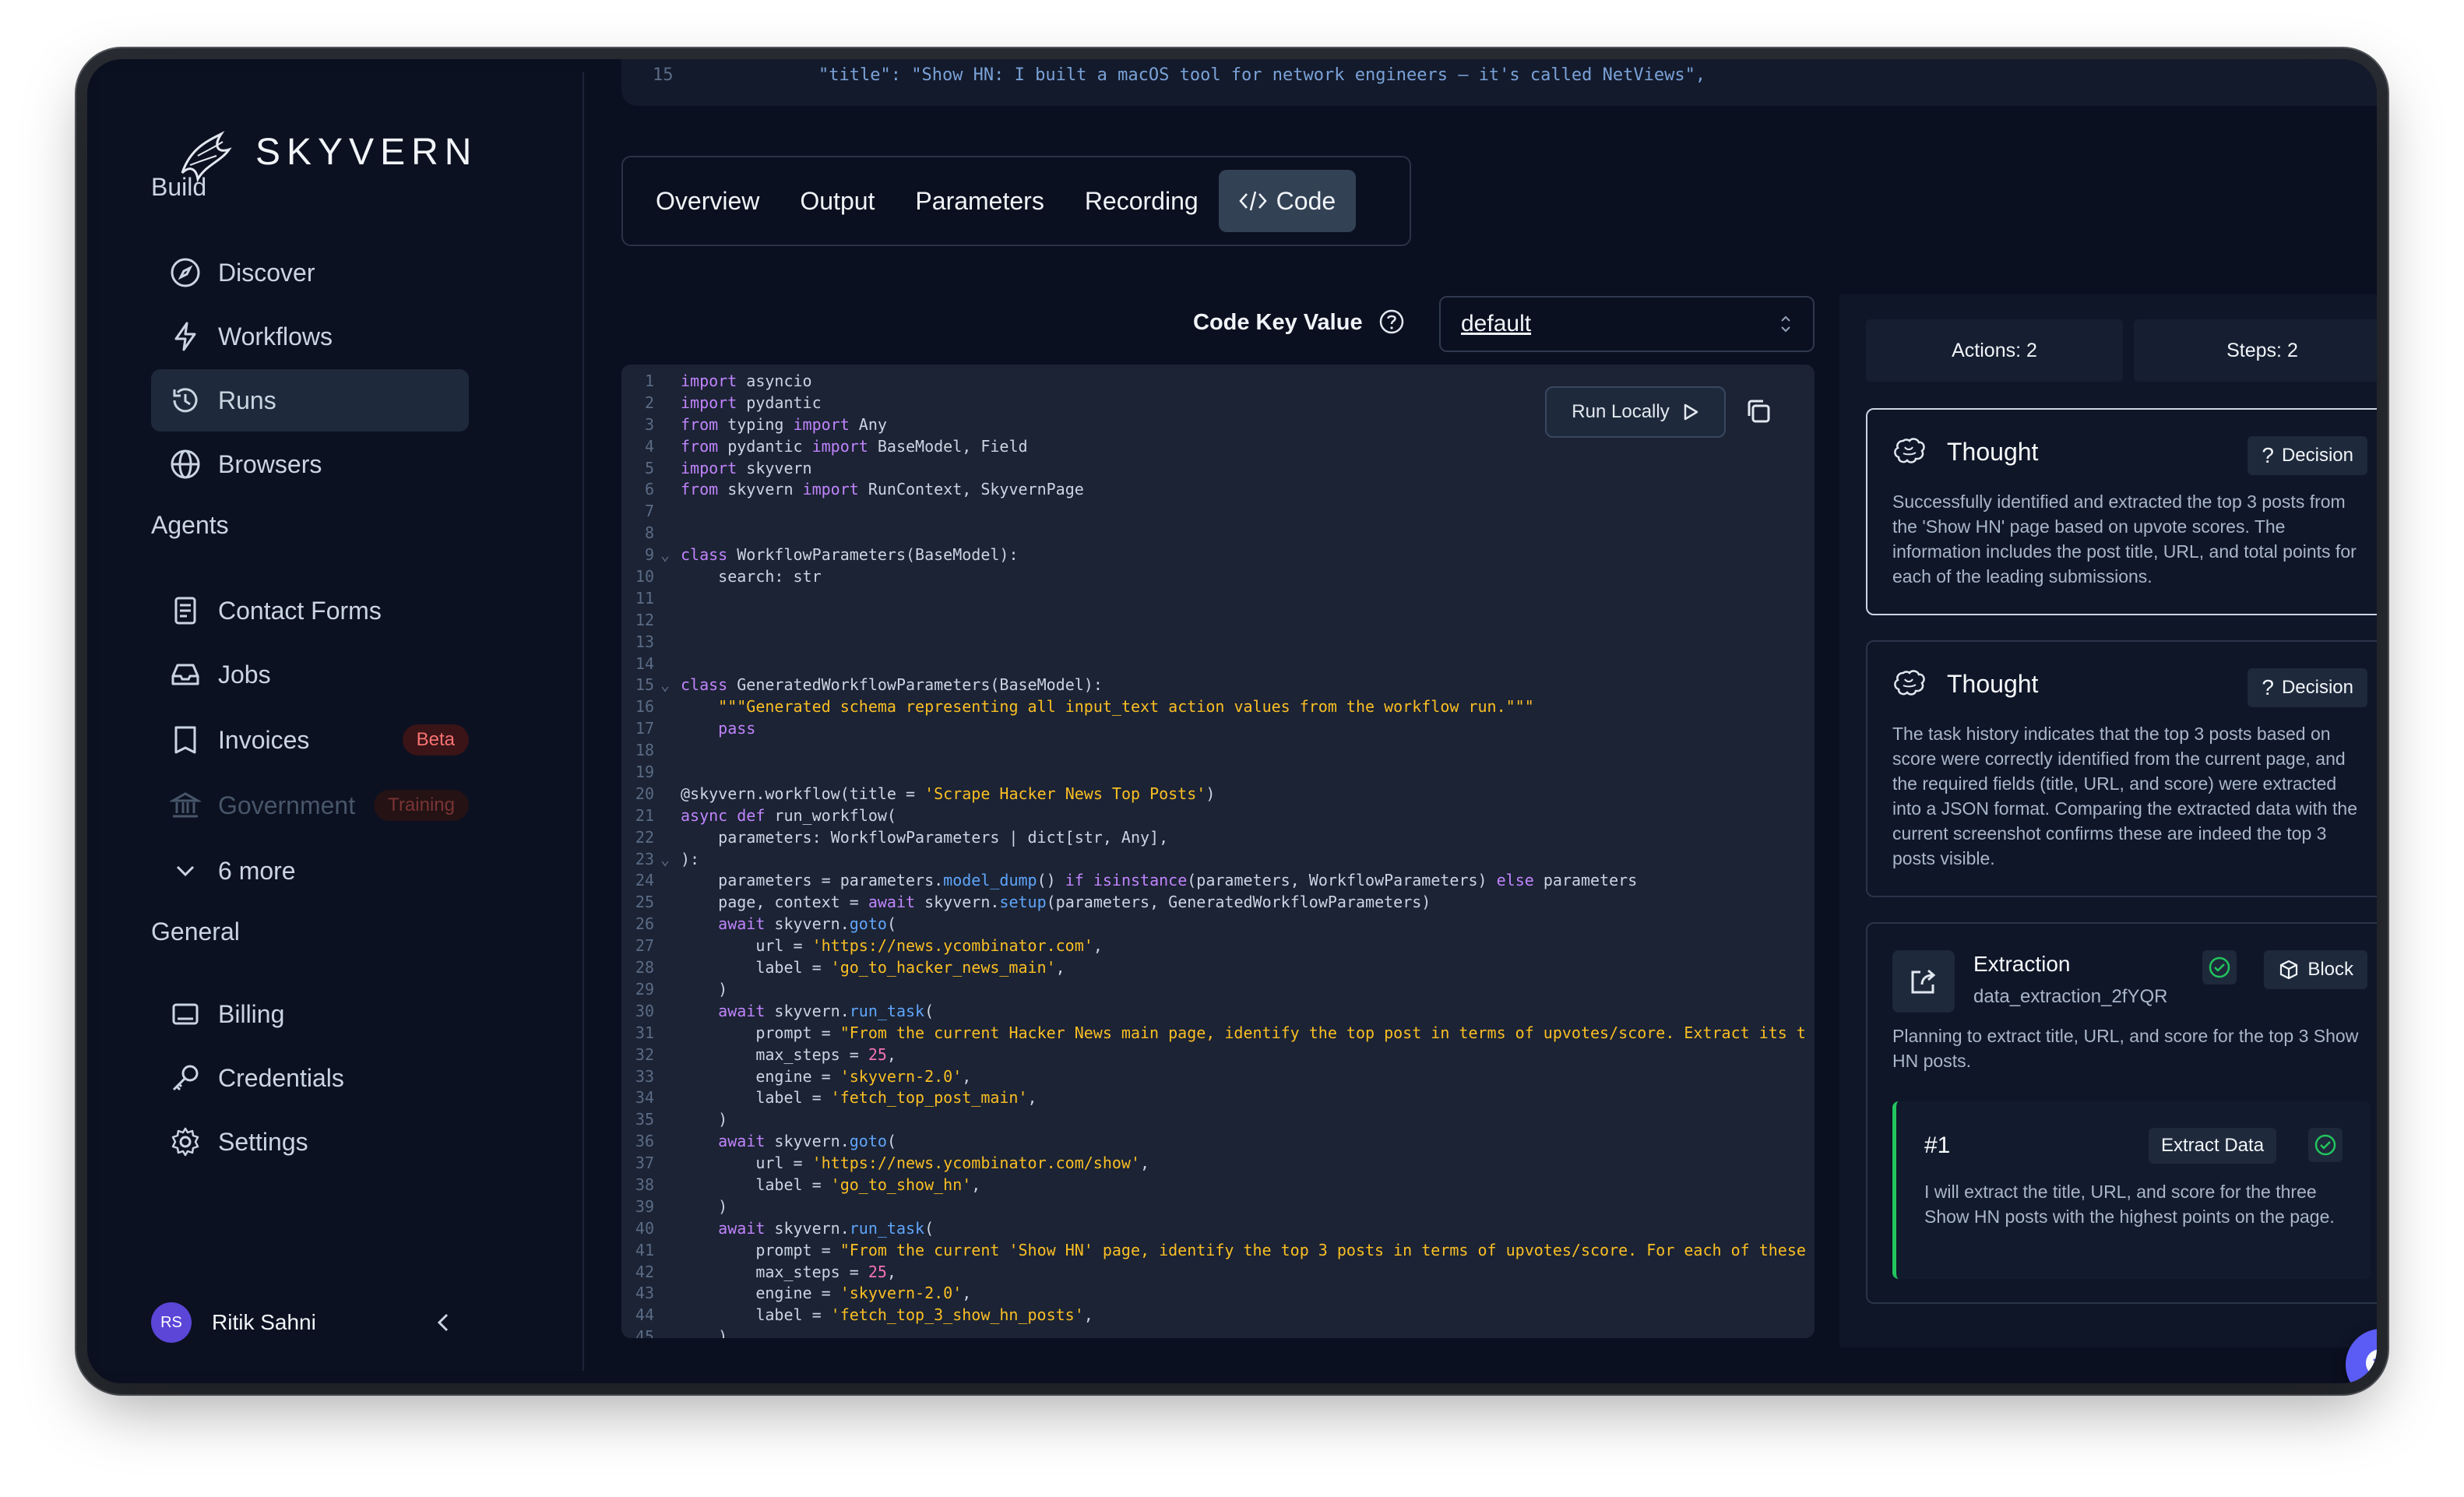 Image resolution: width=2464 pixels, height=1497 pixels. What do you see at coordinates (1786, 324) in the screenshot?
I see `chevron-updown-icon` at bounding box center [1786, 324].